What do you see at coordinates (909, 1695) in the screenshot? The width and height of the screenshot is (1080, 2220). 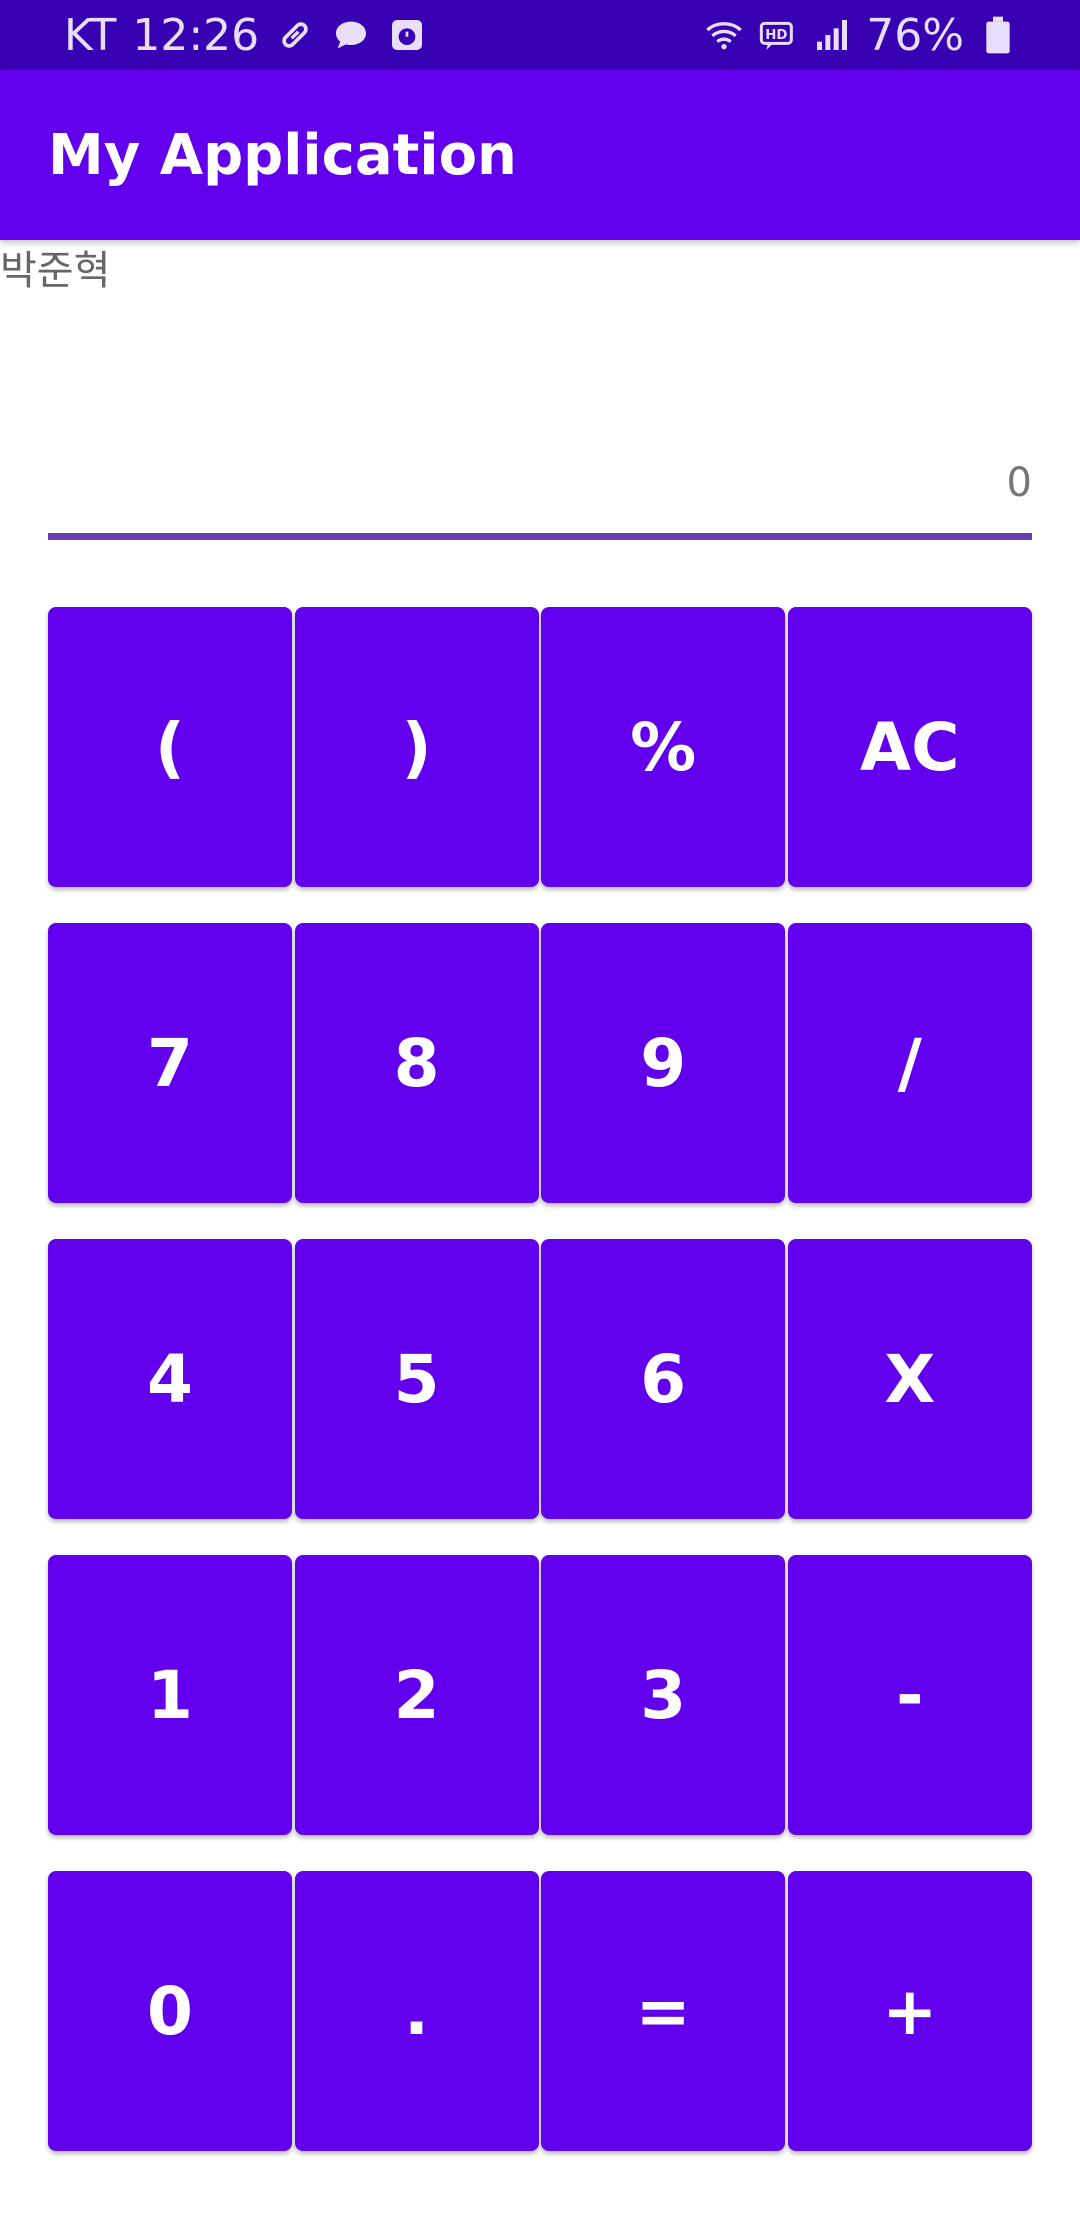 I see `key-subtract: -` at bounding box center [909, 1695].